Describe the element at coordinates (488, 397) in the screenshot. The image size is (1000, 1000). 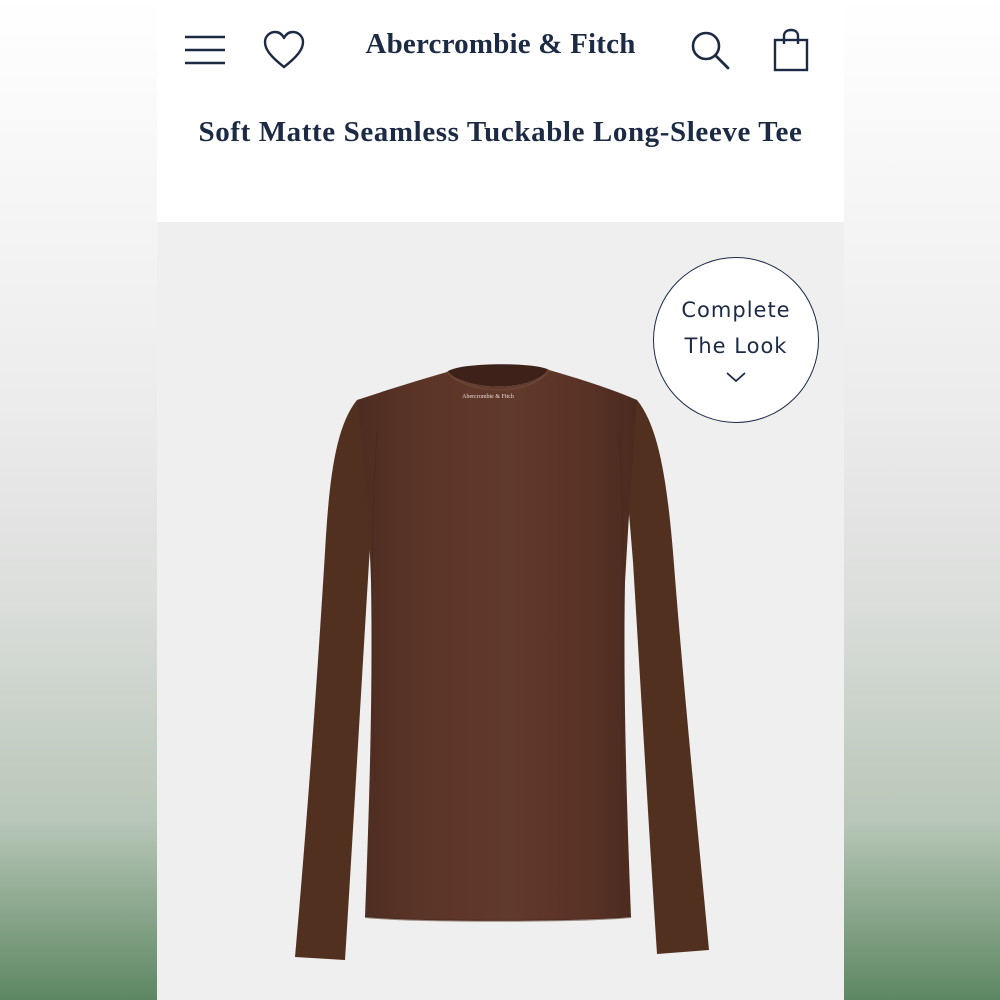
I see `neck-label: Abercrombie & Fitch` at that location.